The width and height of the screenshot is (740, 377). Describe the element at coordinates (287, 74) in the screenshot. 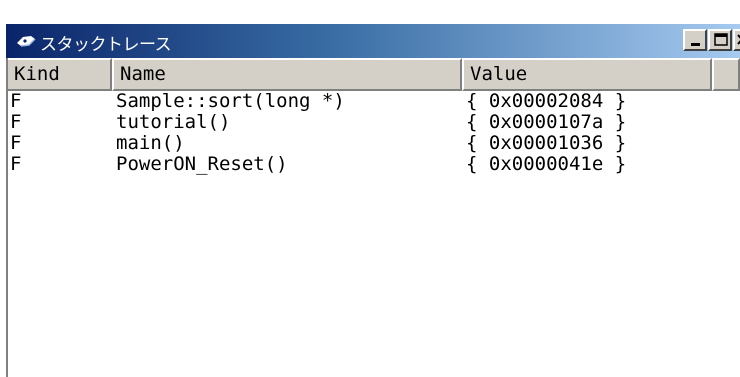

I see `column-header-name: Name` at that location.